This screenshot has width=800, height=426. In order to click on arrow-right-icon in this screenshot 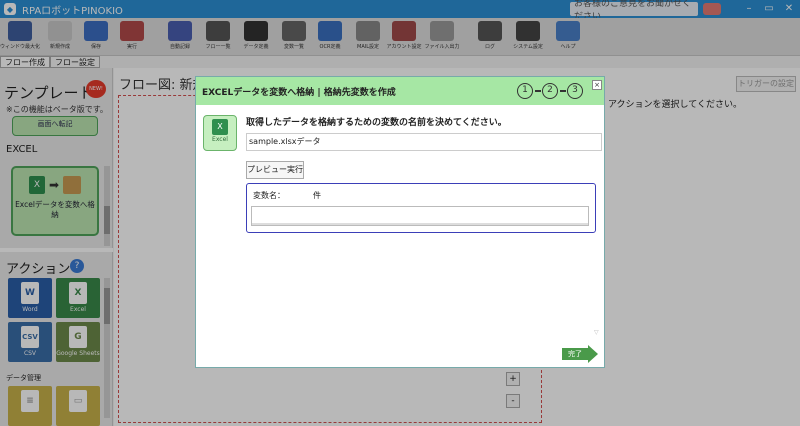, I will do `click(593, 354)`.